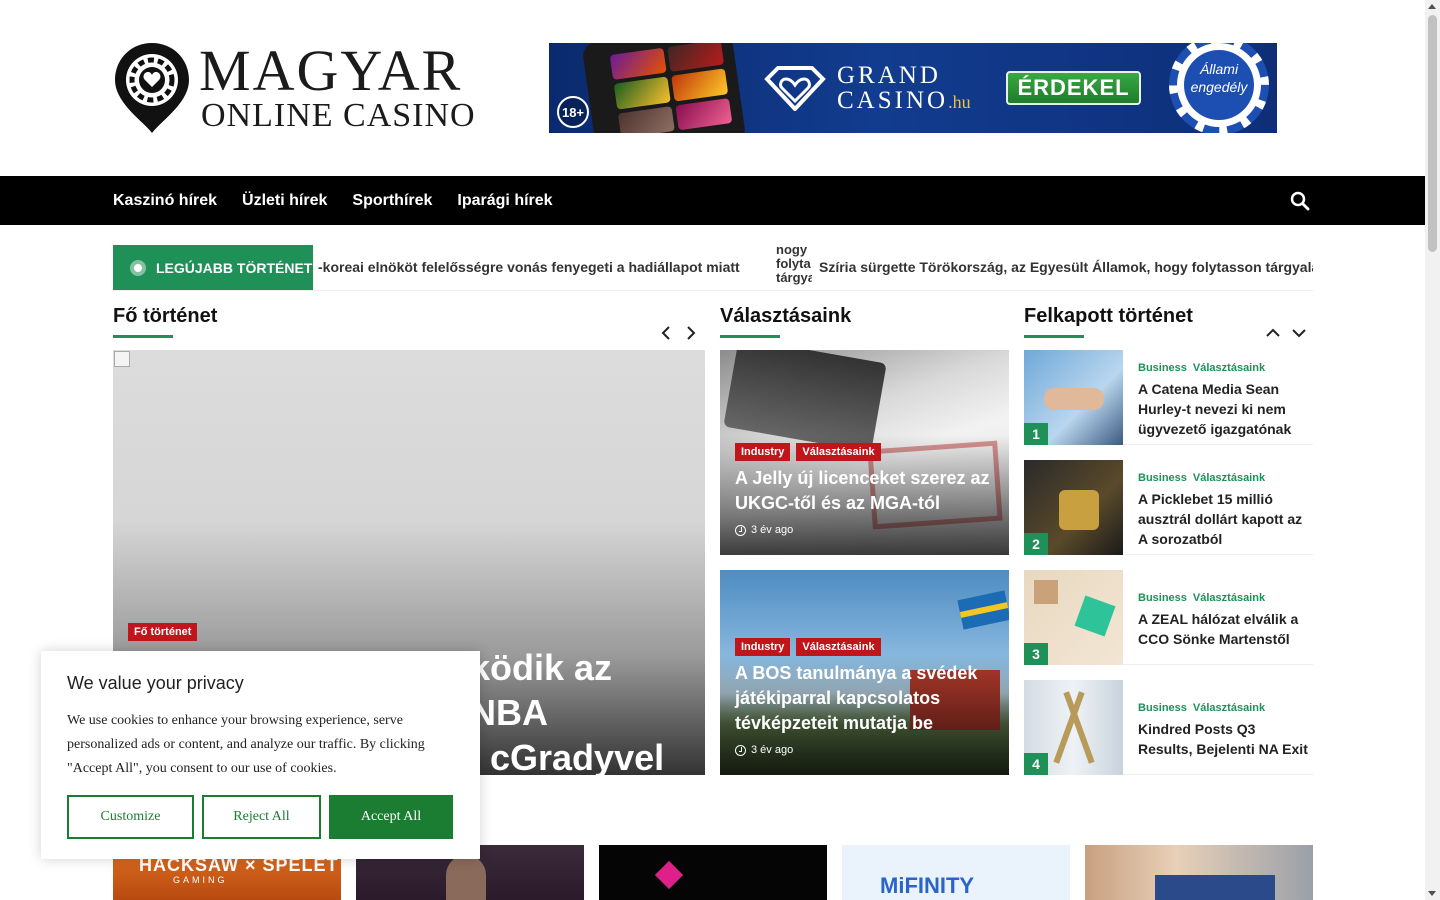 The height and width of the screenshot is (900, 1440). What do you see at coordinates (163, 632) in the screenshot?
I see `category-badge: Fő történet` at bounding box center [163, 632].